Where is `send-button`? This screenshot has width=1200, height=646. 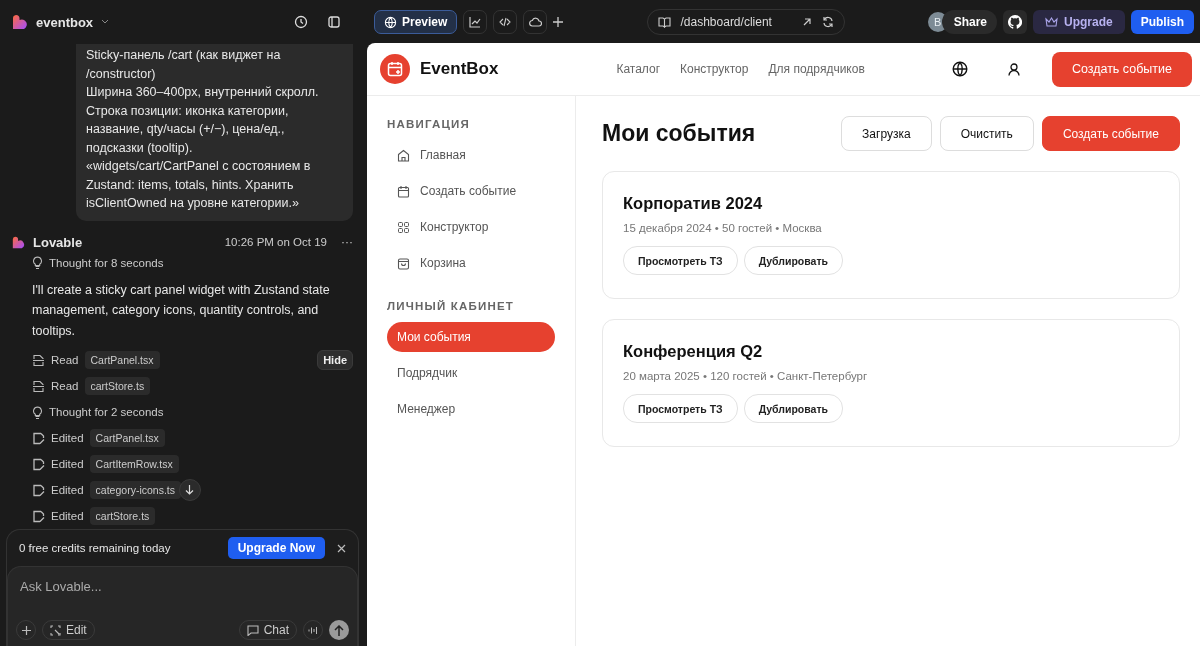
send-button is located at coordinates (339, 630).